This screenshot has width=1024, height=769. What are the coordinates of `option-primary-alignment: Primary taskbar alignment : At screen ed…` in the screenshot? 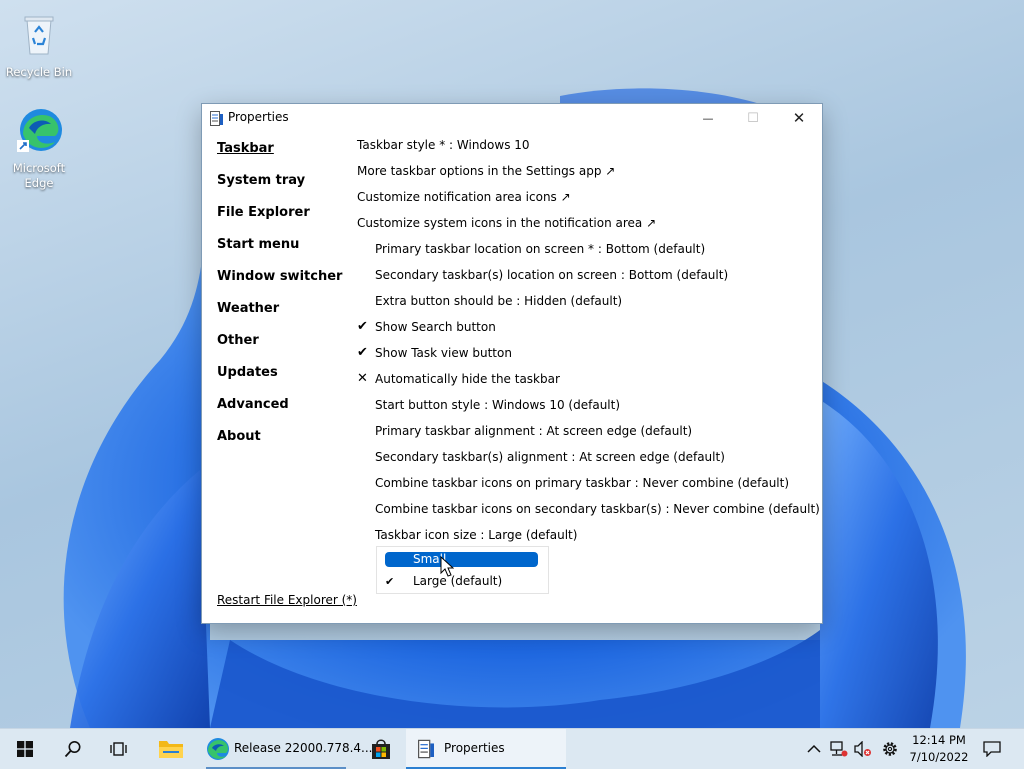 It's located at (587, 434).